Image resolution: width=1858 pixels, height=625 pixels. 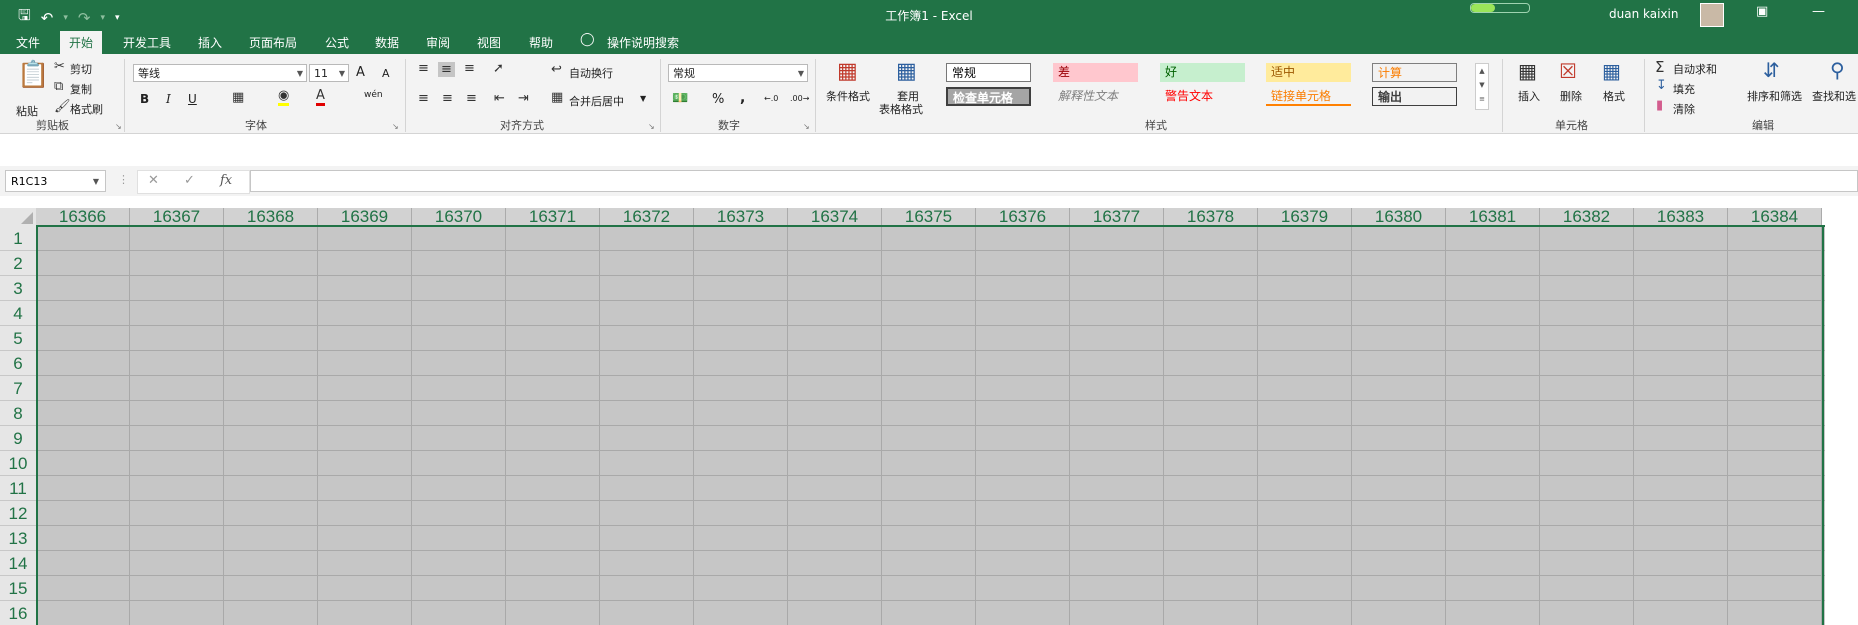 What do you see at coordinates (365, 217) in the screenshot?
I see `column-header: 16369` at bounding box center [365, 217].